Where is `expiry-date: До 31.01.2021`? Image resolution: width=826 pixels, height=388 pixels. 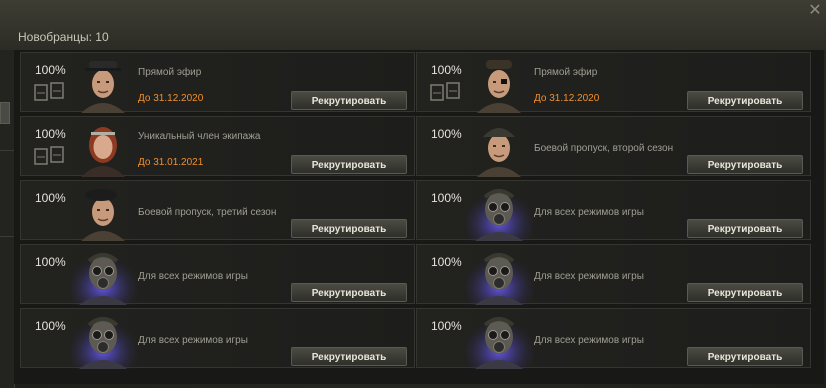
expiry-date: До 31.01.2021 is located at coordinates (171, 162).